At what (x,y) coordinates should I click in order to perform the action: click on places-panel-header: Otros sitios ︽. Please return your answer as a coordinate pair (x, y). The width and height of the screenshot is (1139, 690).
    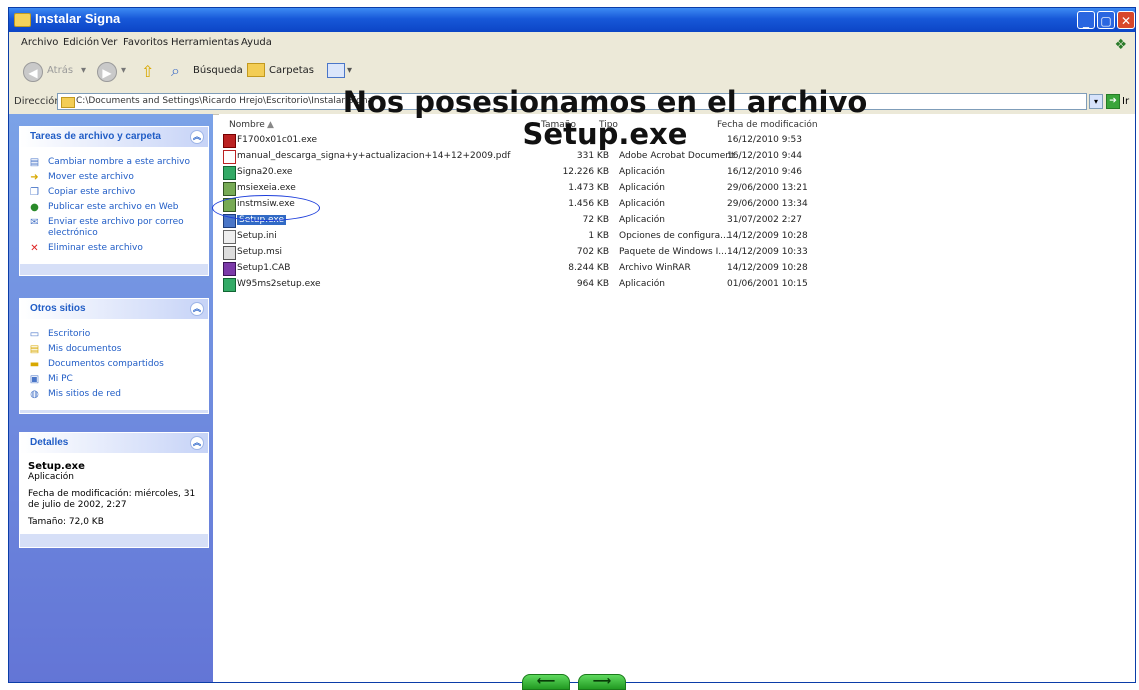
    Looking at the image, I should click on (114, 309).